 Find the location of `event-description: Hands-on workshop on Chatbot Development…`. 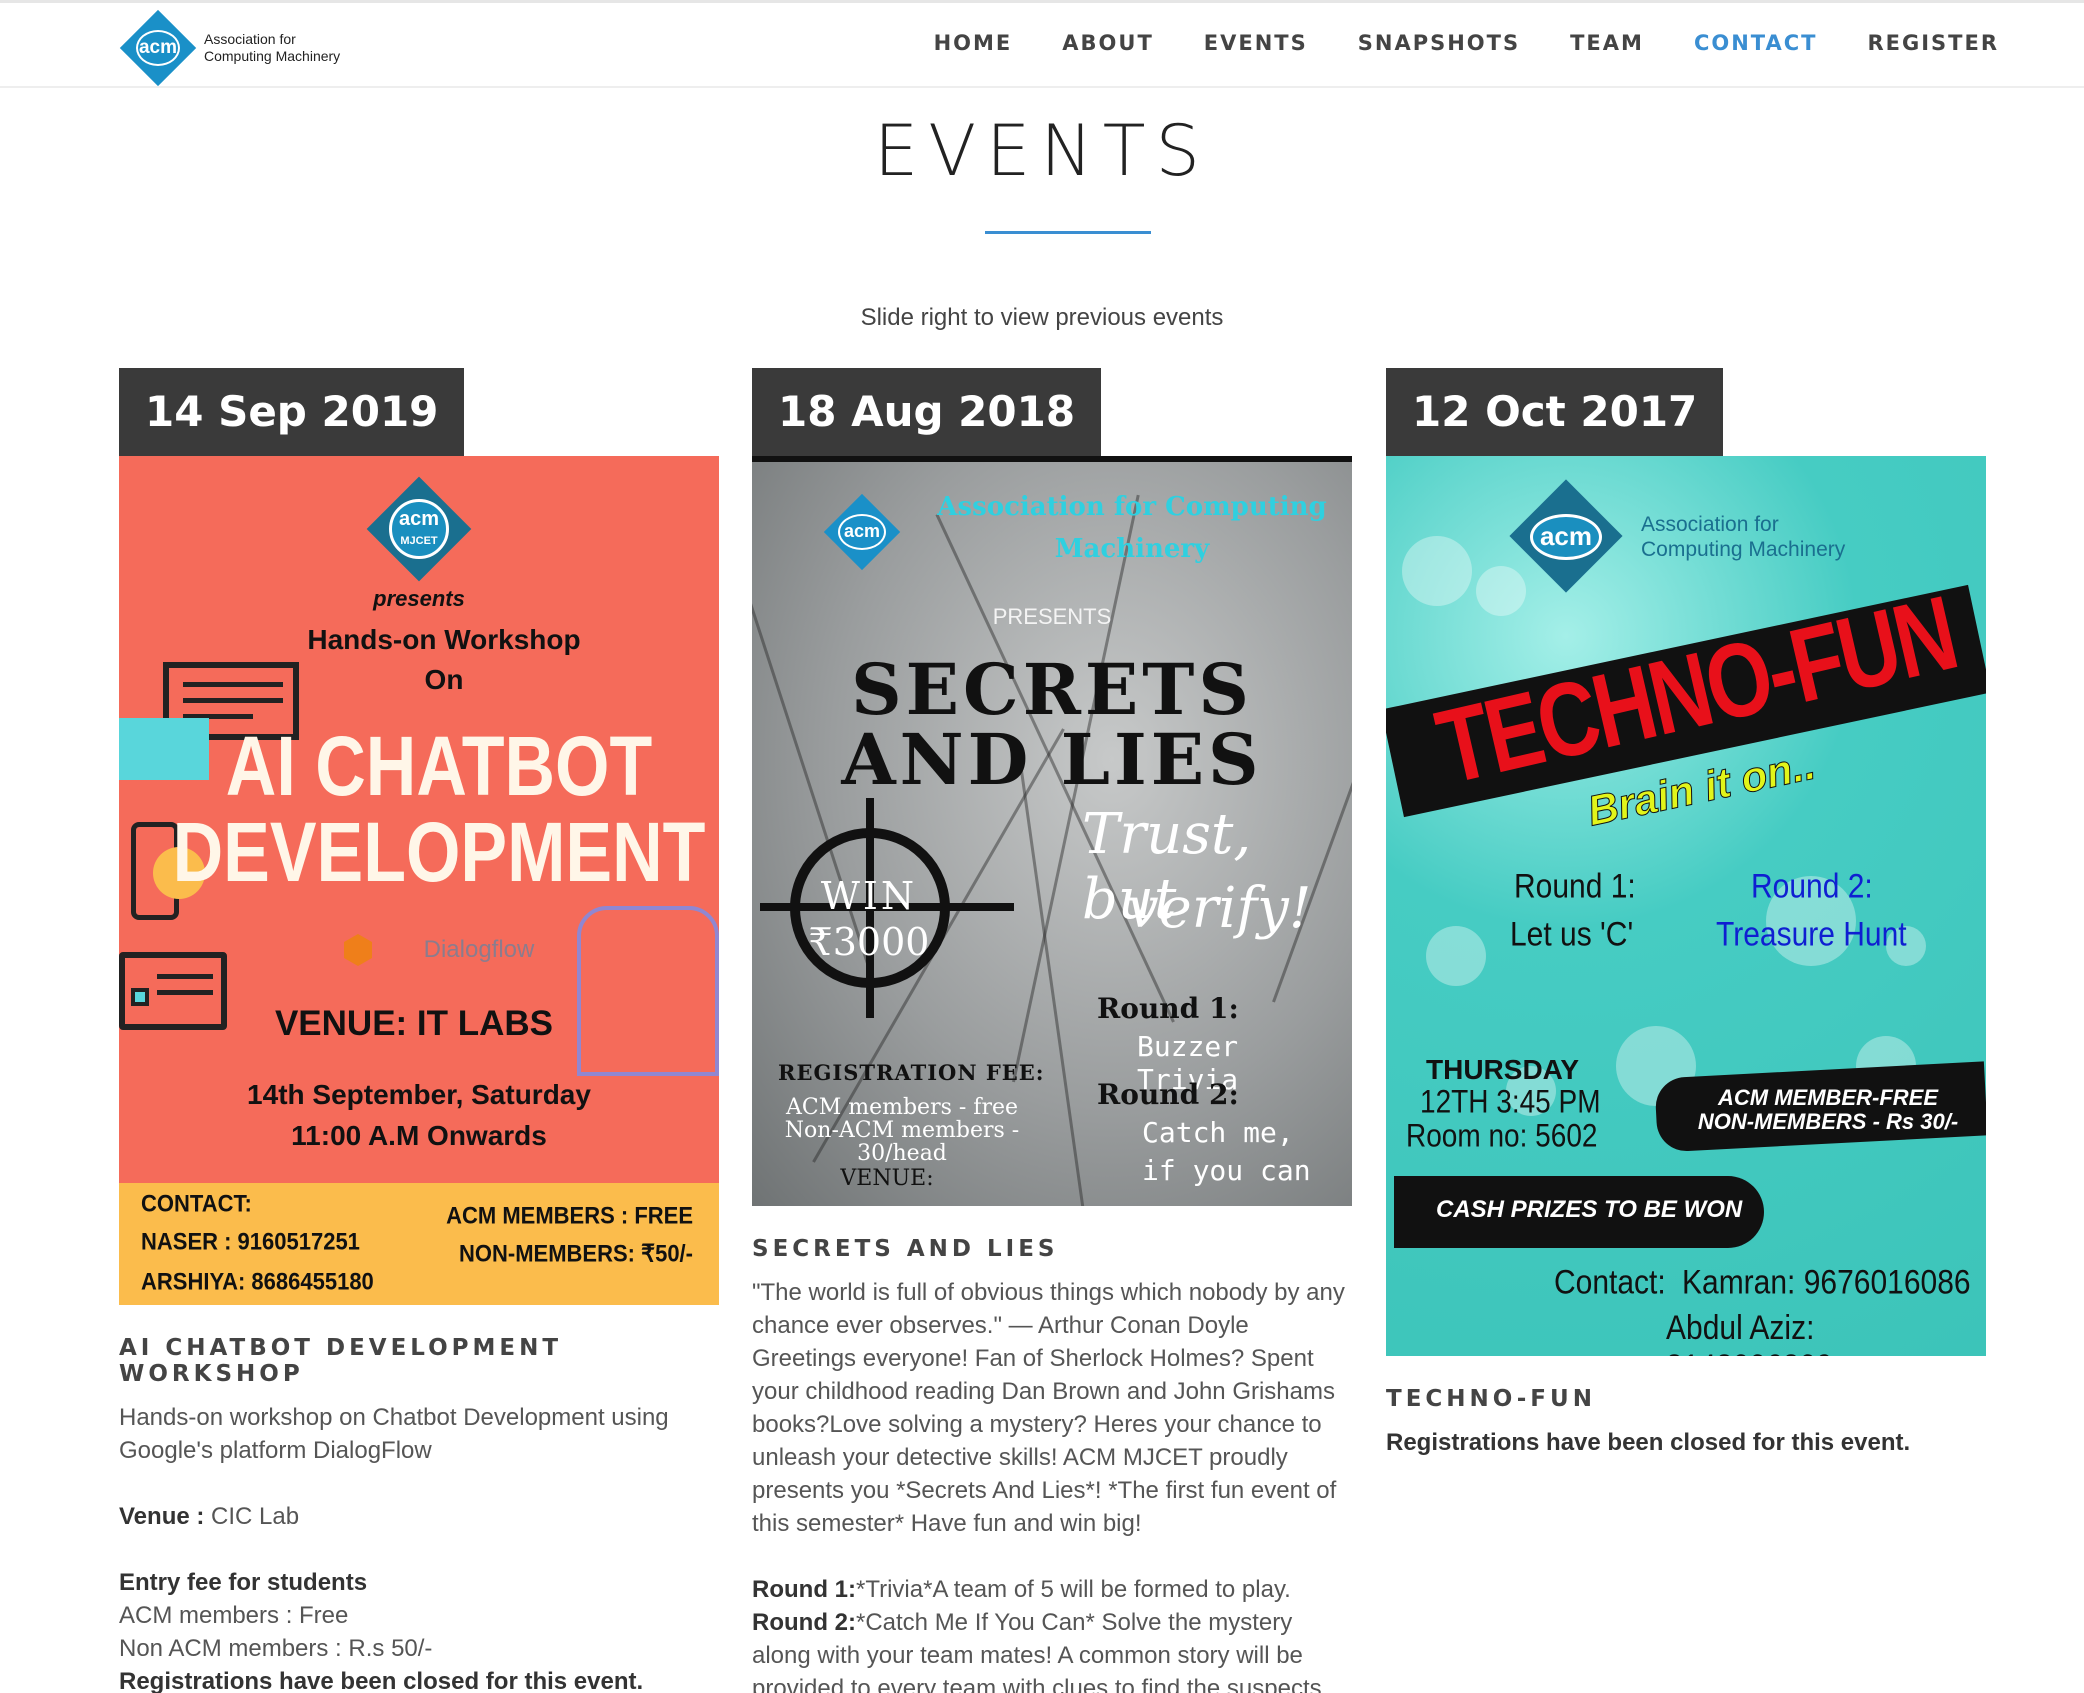

event-description: Hands-on workshop on Chatbot Development… is located at coordinates (394, 1548).